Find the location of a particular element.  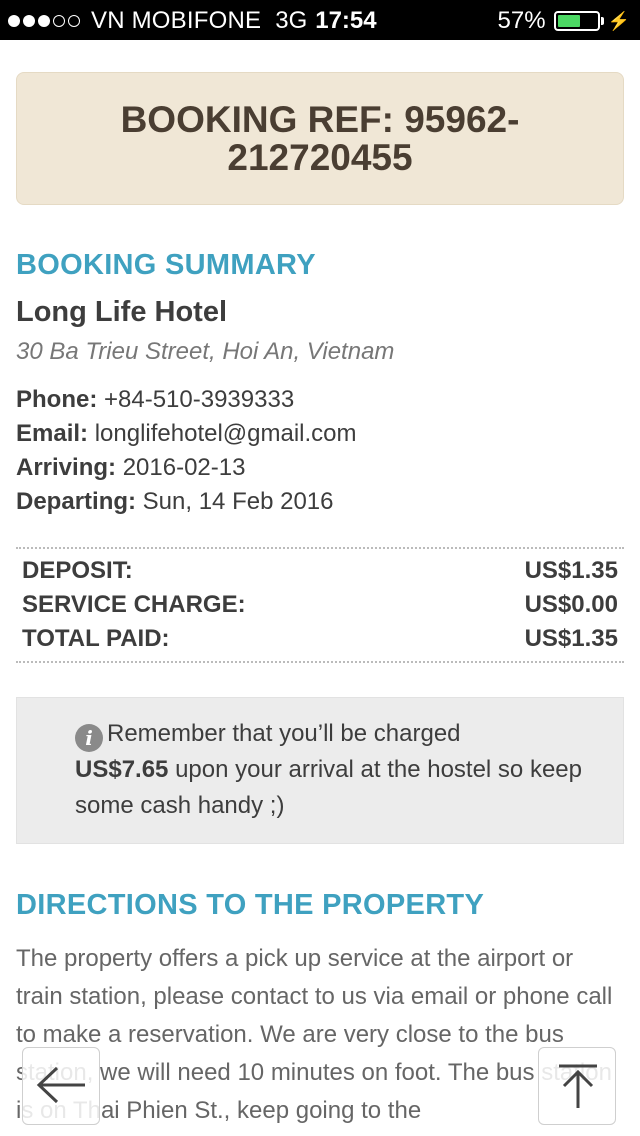

directions-title: DIRECTIONS TO THE PROPERTY is located at coordinates (250, 905).